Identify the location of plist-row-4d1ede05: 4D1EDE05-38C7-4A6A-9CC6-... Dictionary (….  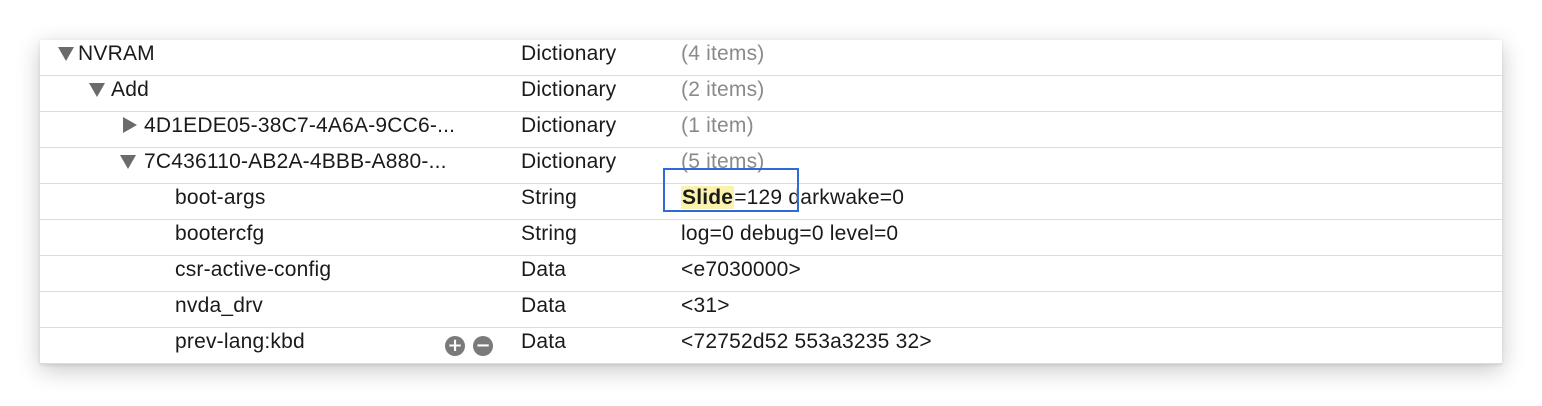
(771, 130).